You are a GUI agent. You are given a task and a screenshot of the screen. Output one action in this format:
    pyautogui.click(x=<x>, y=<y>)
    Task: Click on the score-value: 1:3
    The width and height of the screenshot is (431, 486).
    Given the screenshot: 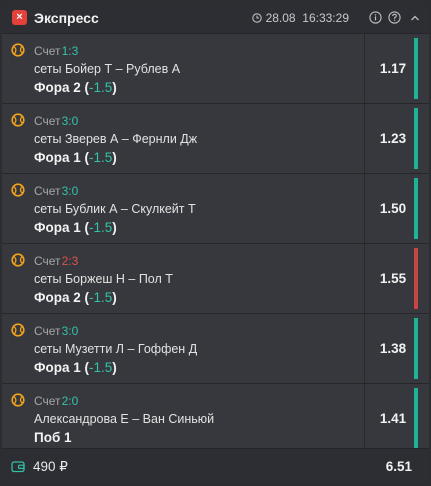 What is the action you would take?
    pyautogui.click(x=70, y=51)
    